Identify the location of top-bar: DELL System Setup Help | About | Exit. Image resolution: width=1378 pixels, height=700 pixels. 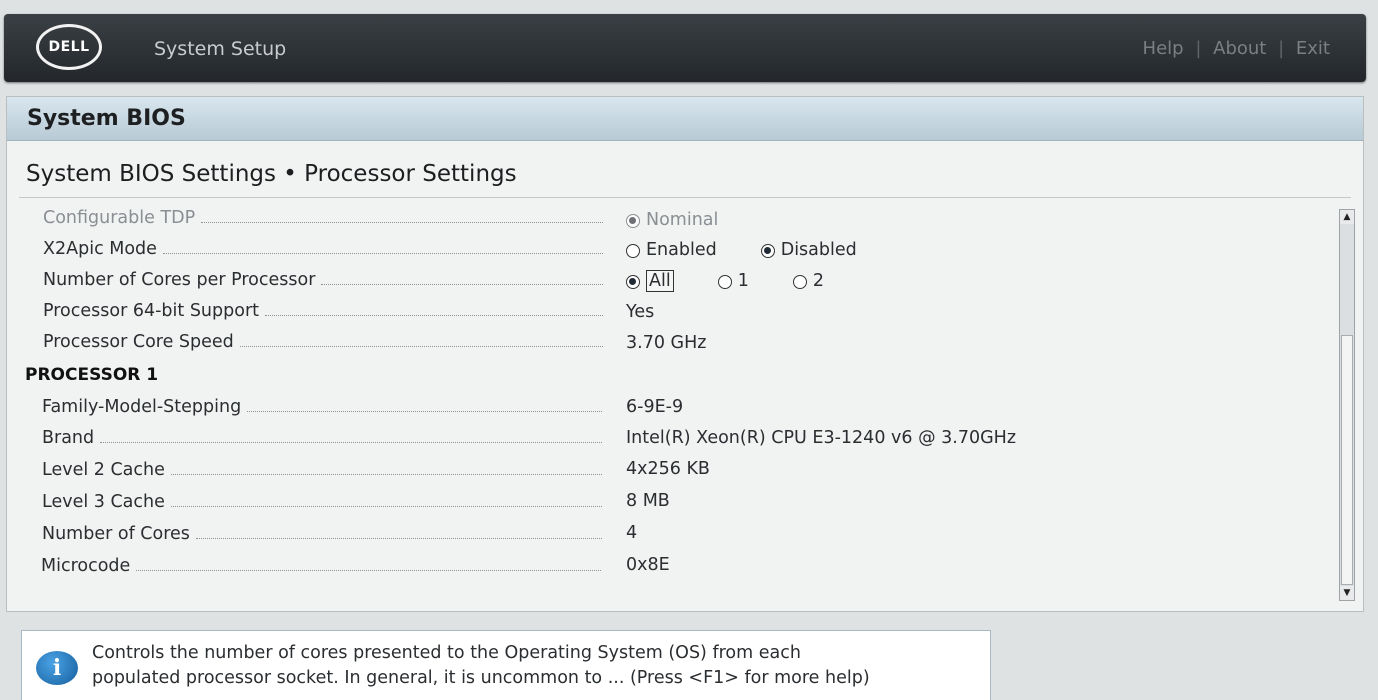
(685, 48).